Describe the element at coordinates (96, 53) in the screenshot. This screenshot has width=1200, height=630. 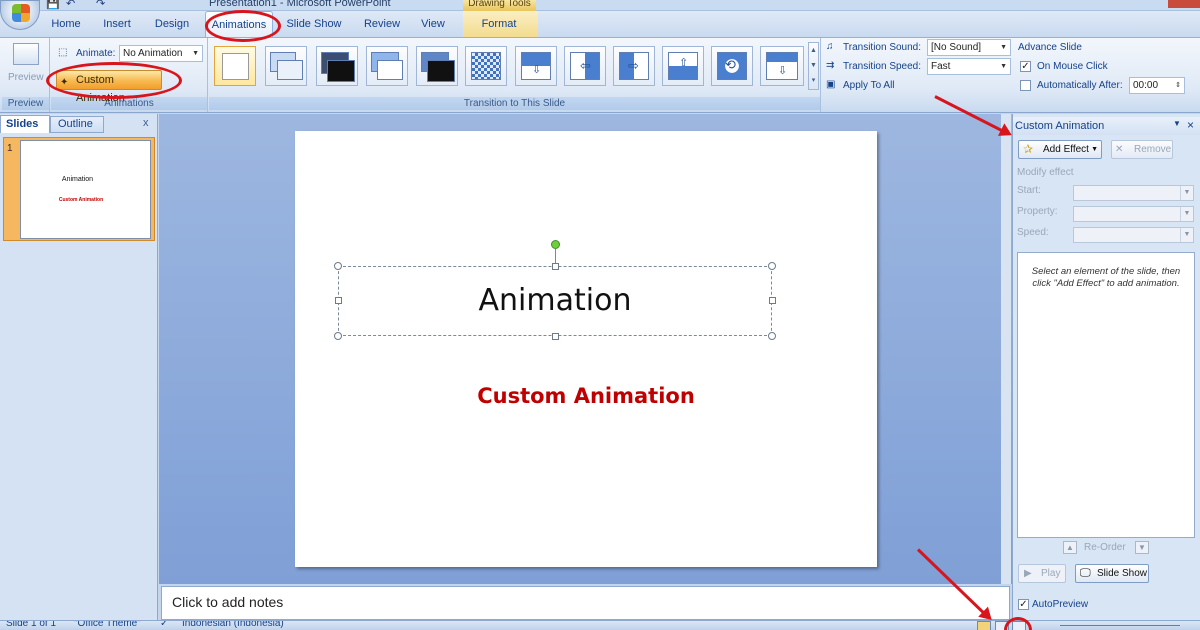
I see `animate-label: Animate:` at that location.